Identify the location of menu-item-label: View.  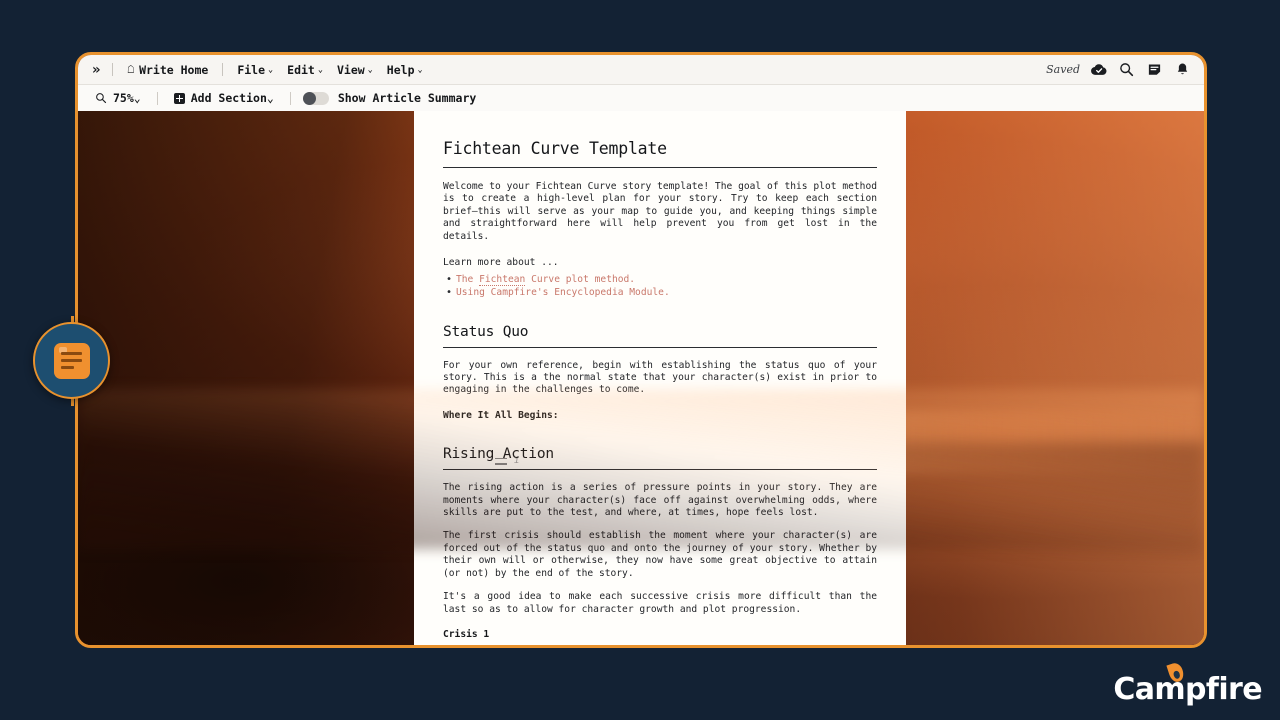
(350, 69).